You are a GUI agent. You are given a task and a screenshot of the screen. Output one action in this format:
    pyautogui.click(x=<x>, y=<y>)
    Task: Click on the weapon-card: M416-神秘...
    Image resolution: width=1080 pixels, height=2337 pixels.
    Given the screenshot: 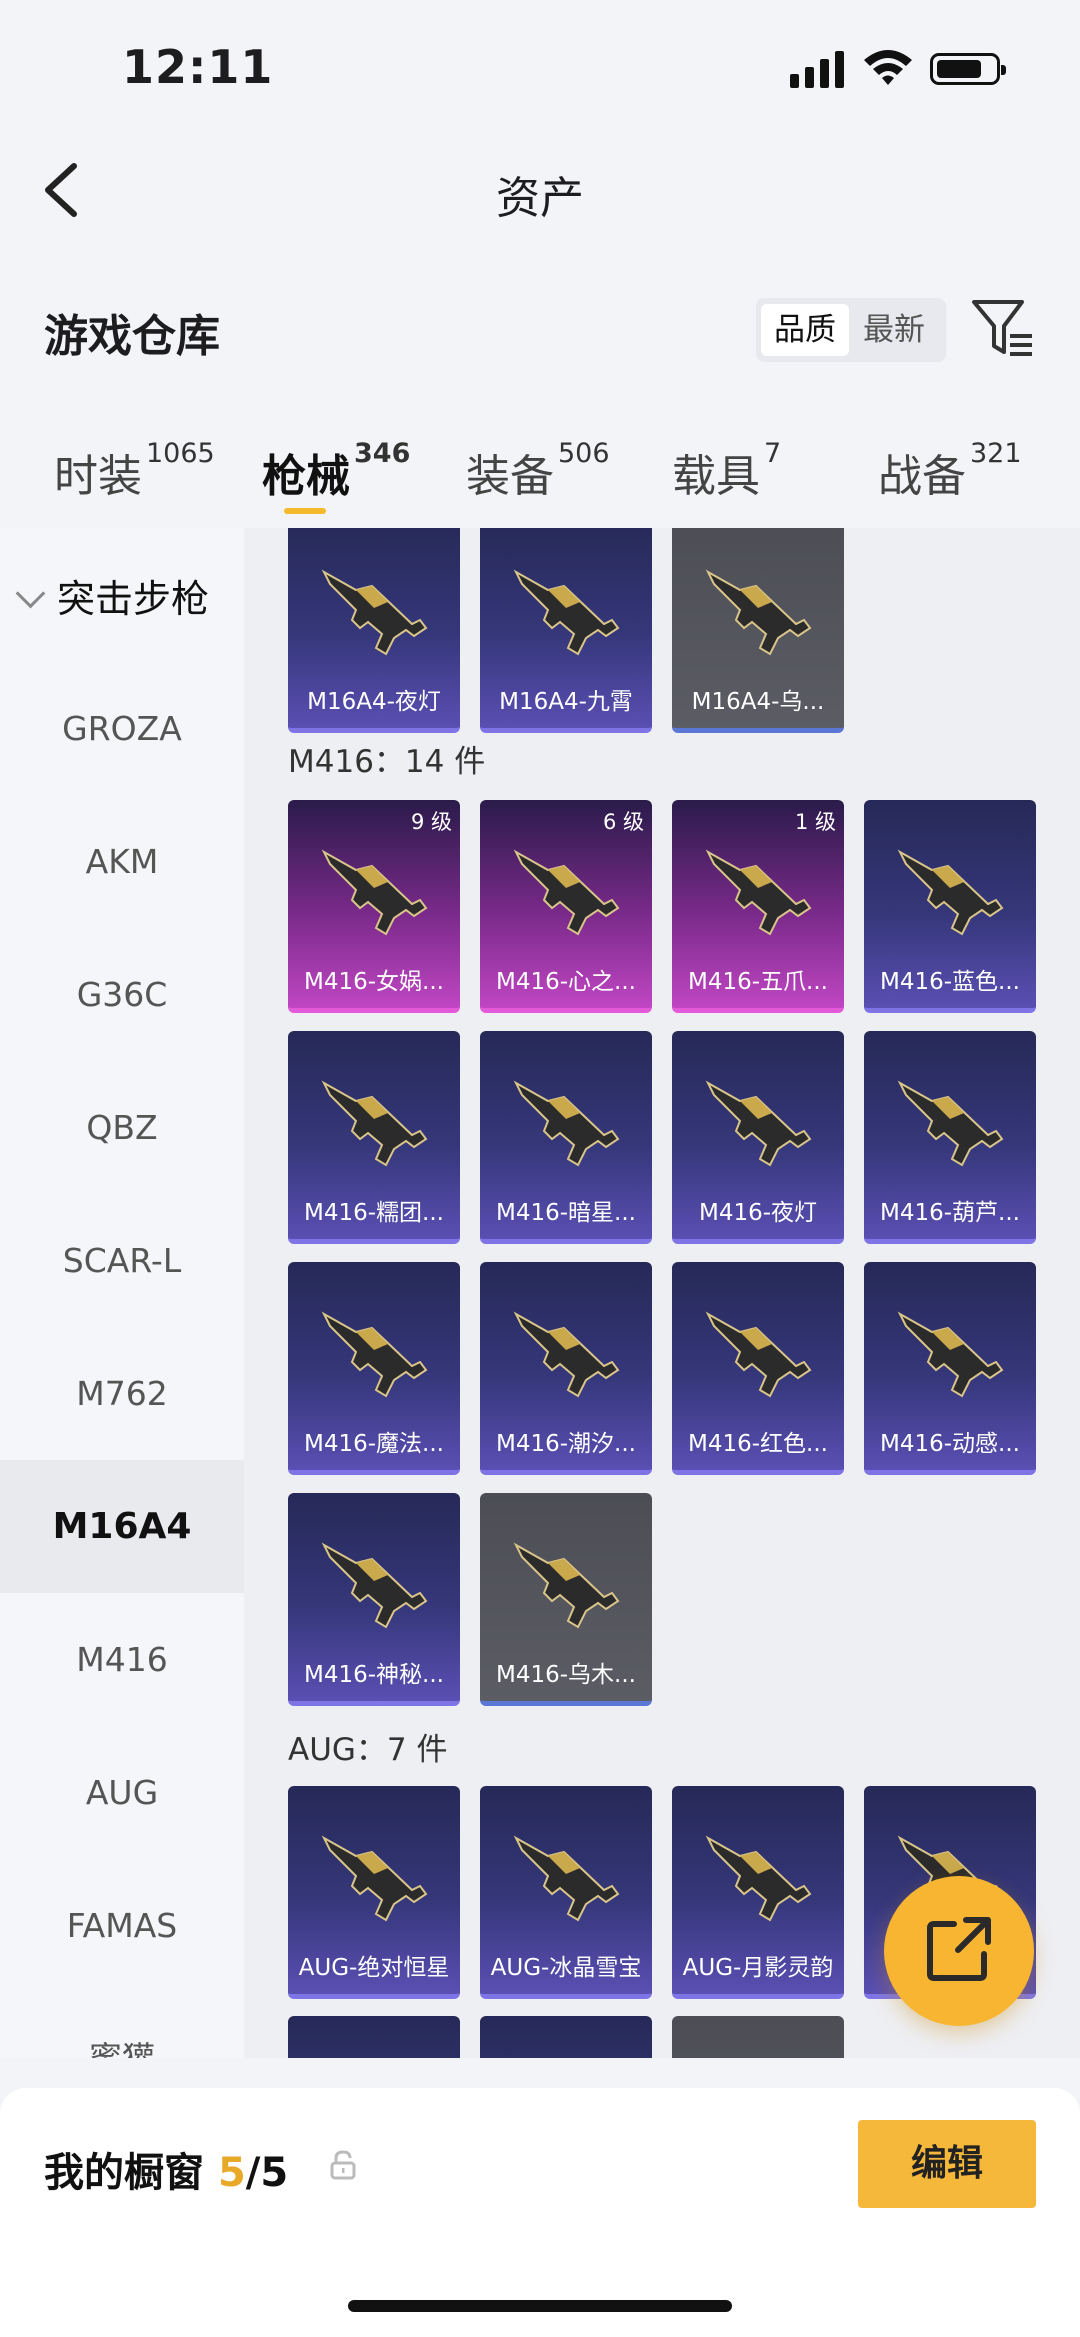 What is the action you would take?
    pyautogui.click(x=374, y=1599)
    